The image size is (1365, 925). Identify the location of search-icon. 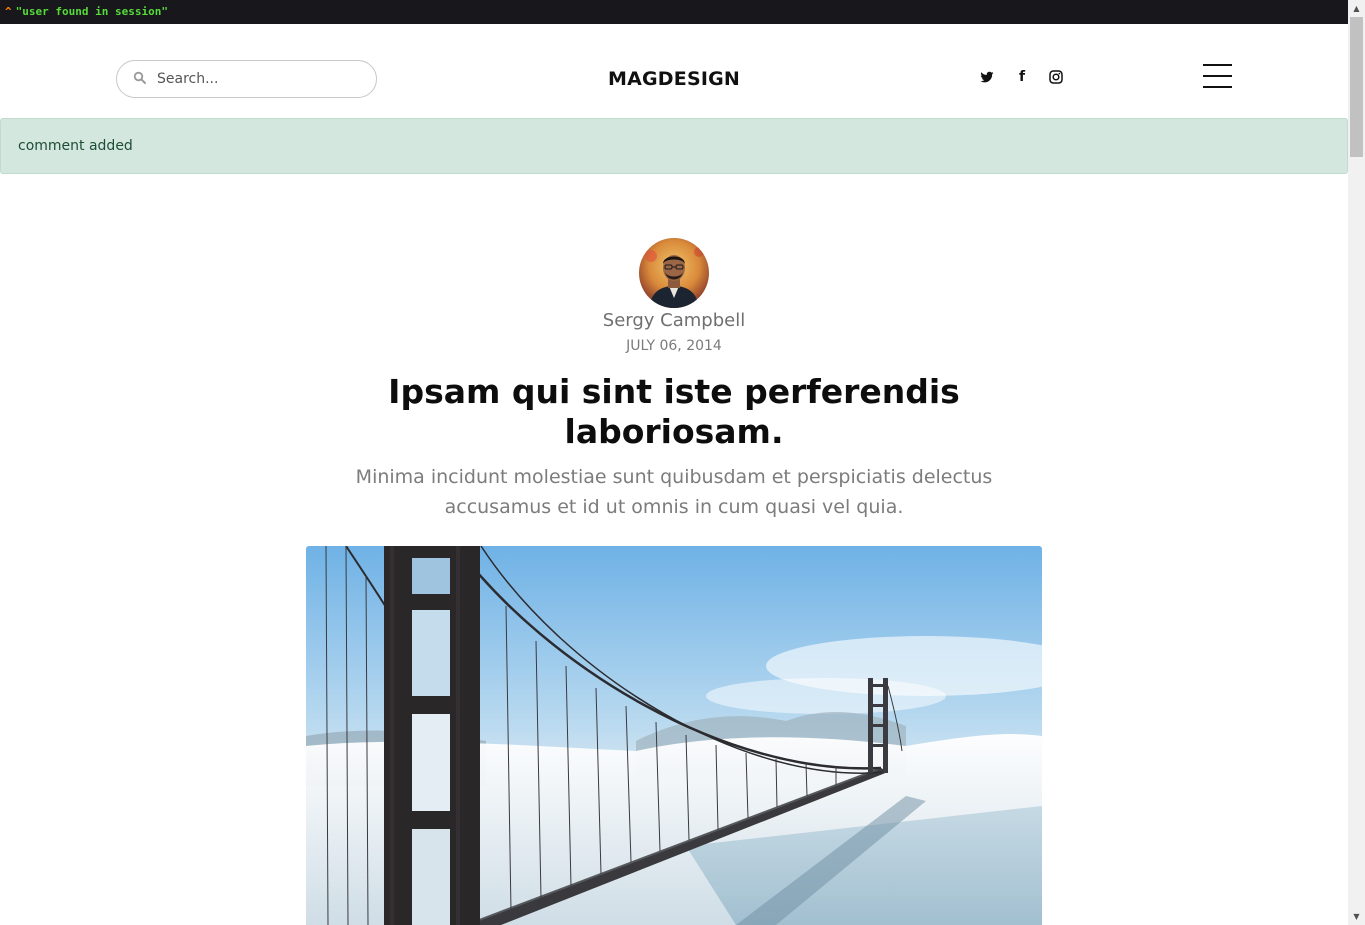
(139, 77).